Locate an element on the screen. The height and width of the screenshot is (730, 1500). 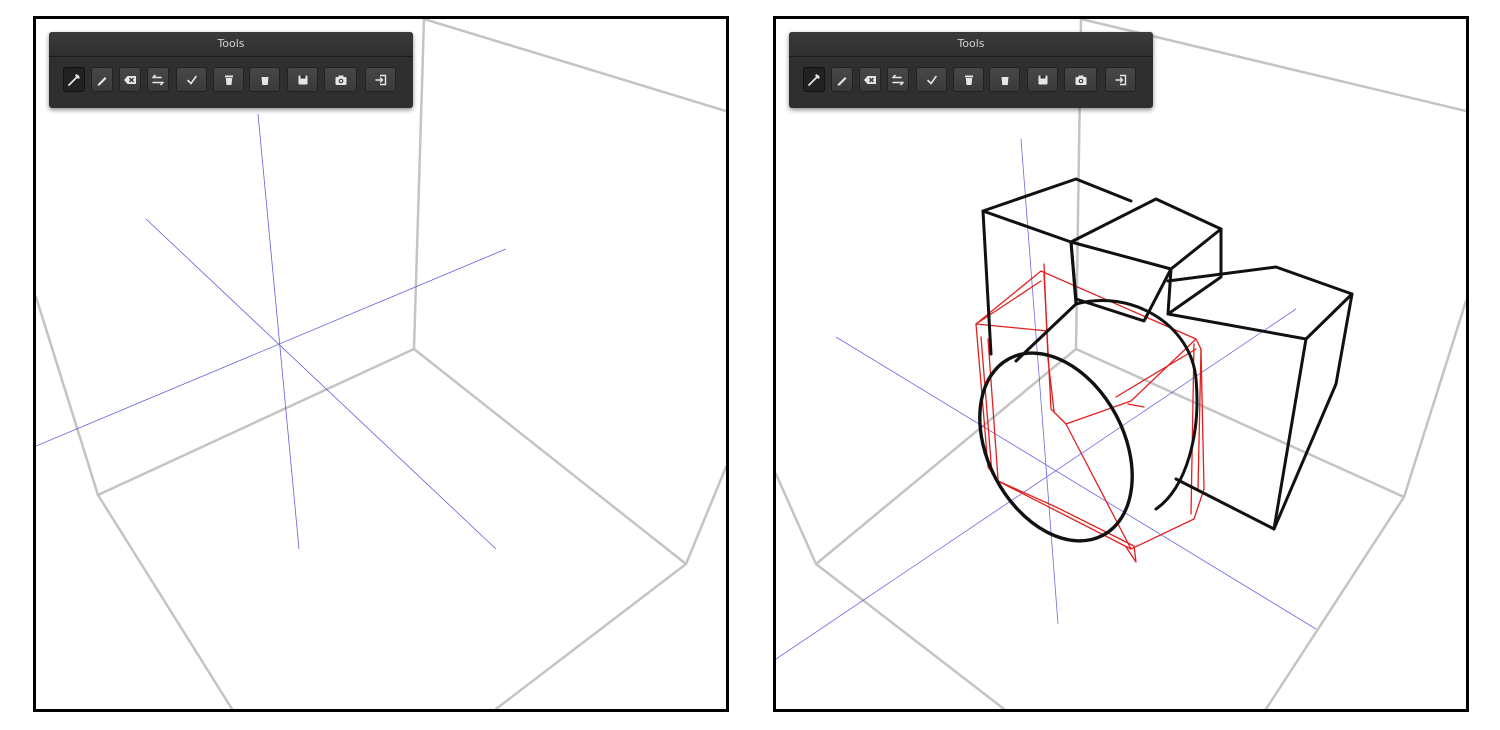
viewfinder-front is located at coordinates (1121, 281).